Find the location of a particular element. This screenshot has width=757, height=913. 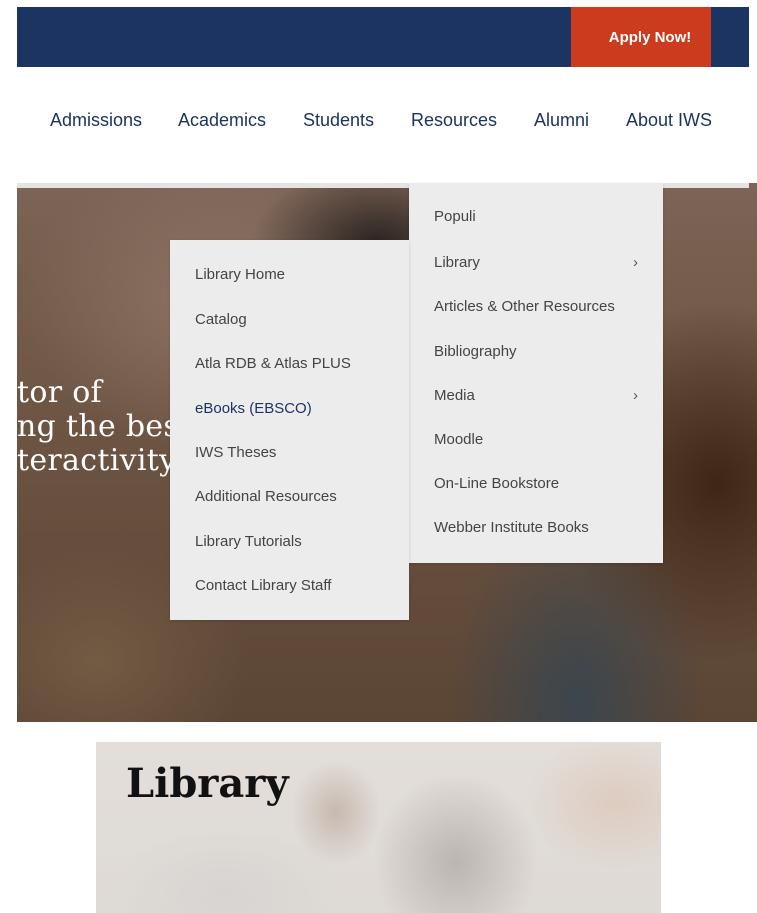

nav-item-admissions: Admissions is located at coordinates (96, 120).